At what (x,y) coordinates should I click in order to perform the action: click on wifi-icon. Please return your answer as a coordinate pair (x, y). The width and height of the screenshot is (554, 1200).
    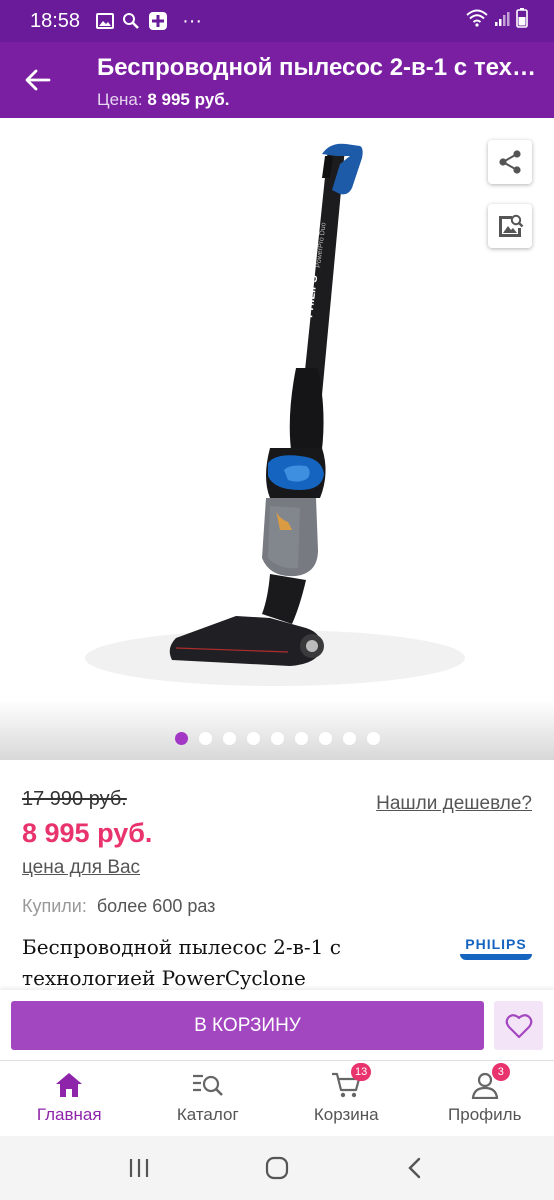
    Looking at the image, I should click on (477, 21).